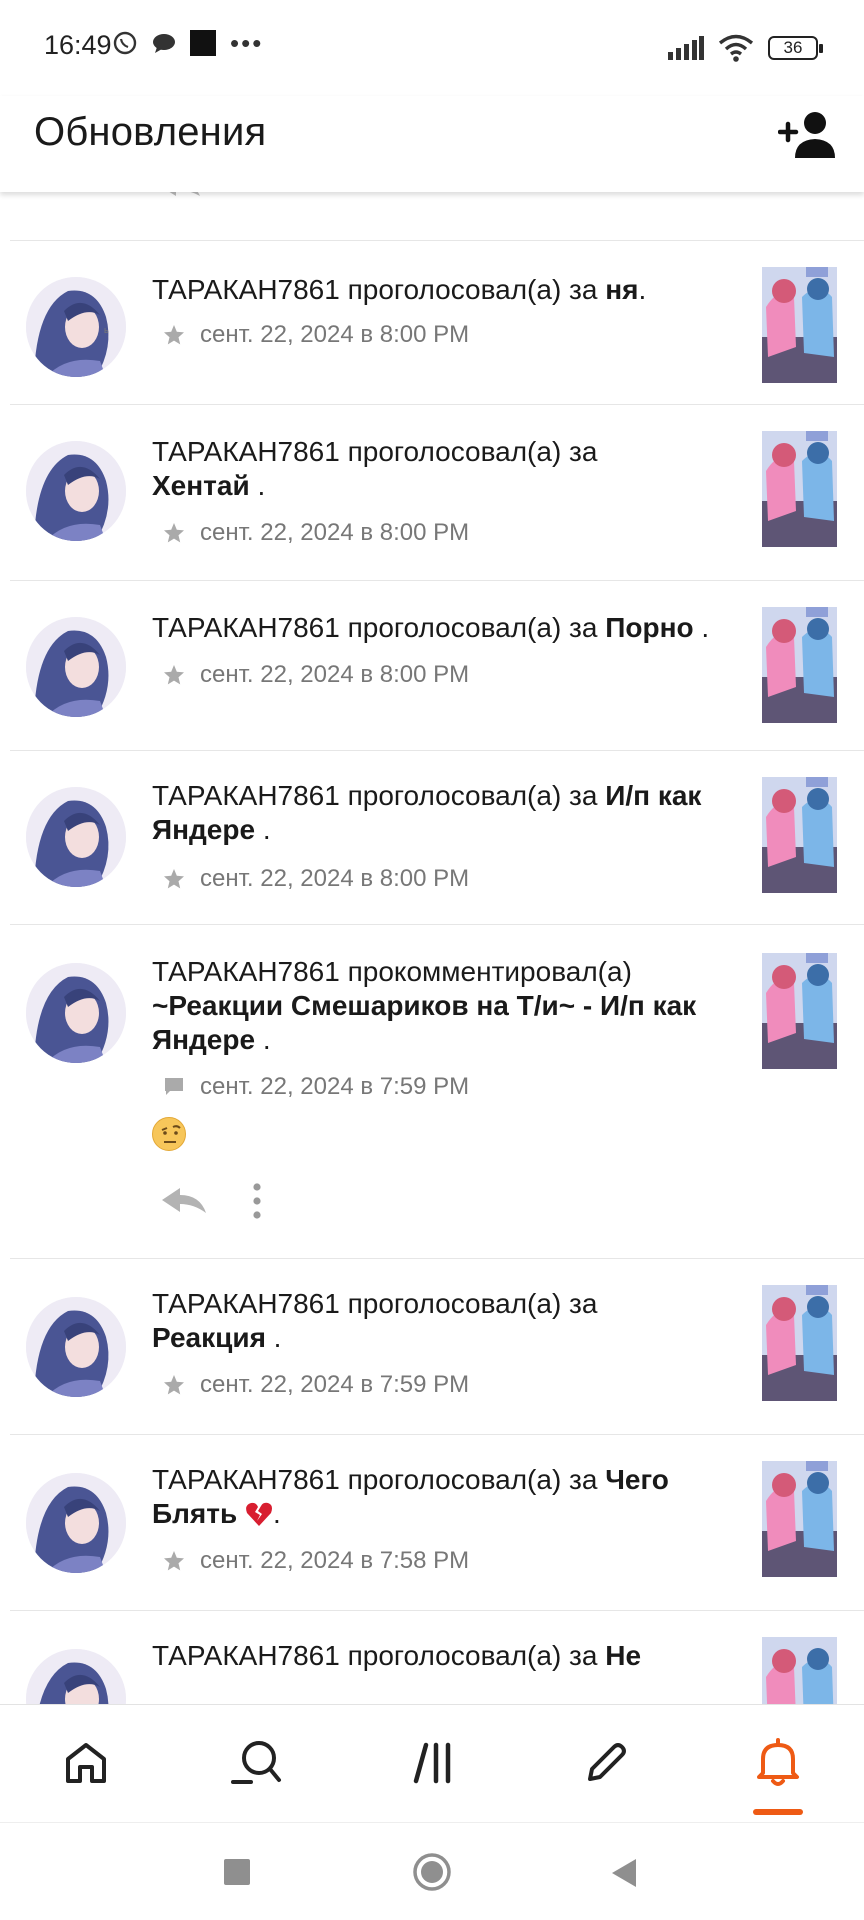 Image resolution: width=864 pixels, height=1920 pixels. Describe the element at coordinates (106, 330) in the screenshot. I see `svg-text: ь` at that location.